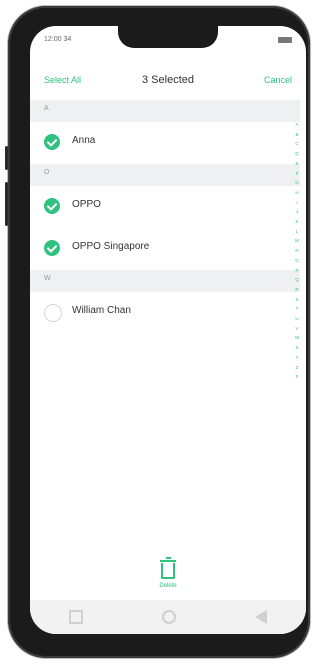  I want to click on index-letter: N, so click(296, 251).